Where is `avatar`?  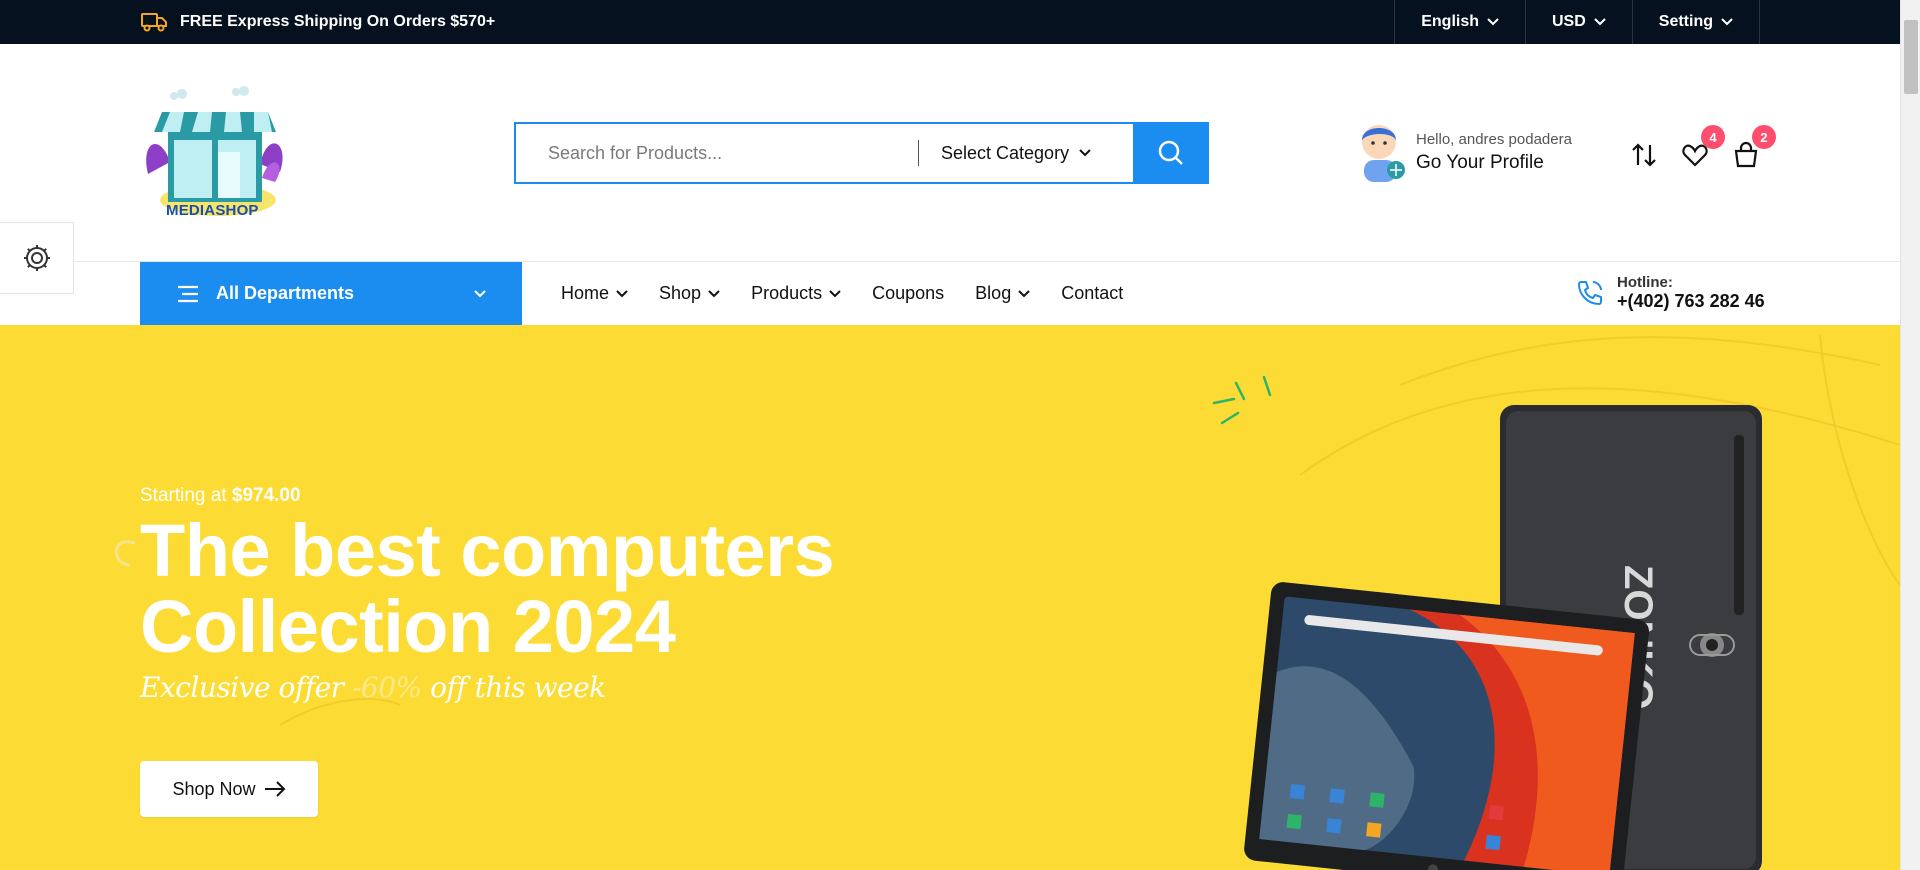 avatar is located at coordinates (1383, 153).